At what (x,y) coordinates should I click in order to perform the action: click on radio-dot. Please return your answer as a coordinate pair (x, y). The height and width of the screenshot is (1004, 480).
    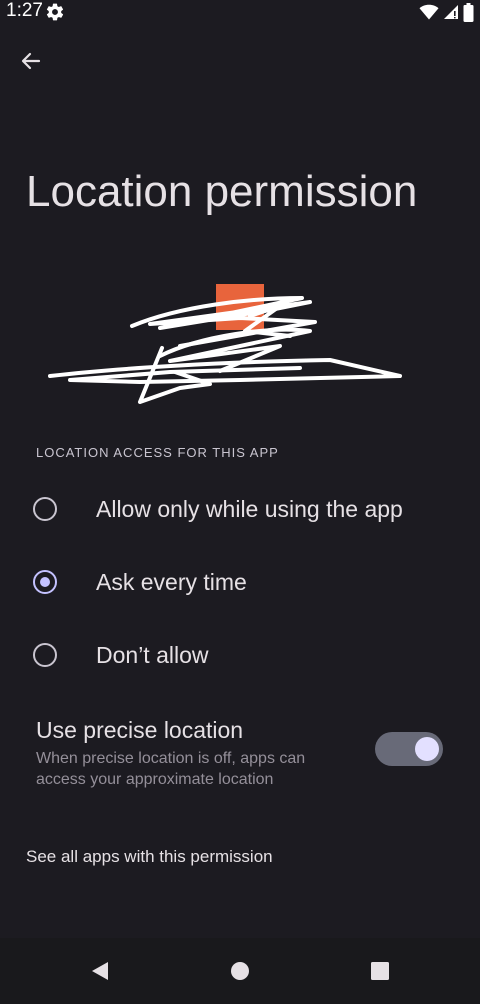
    Looking at the image, I should click on (45, 582).